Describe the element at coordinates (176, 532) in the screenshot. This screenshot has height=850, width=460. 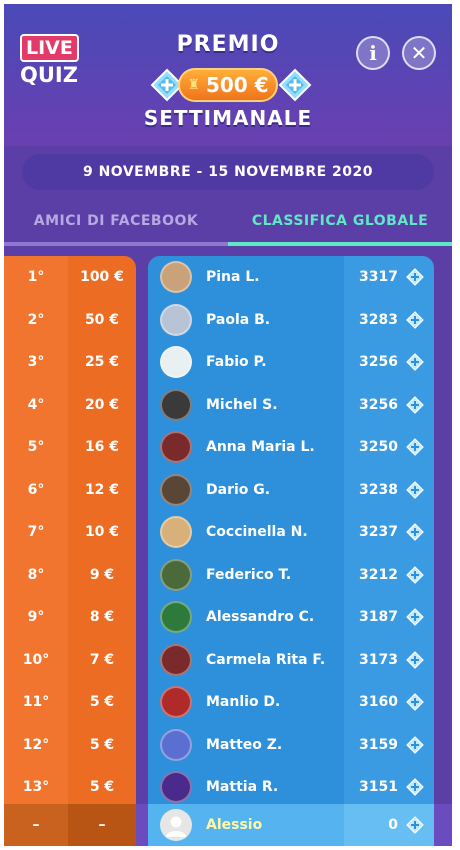
I see `dog-photo-avatar` at that location.